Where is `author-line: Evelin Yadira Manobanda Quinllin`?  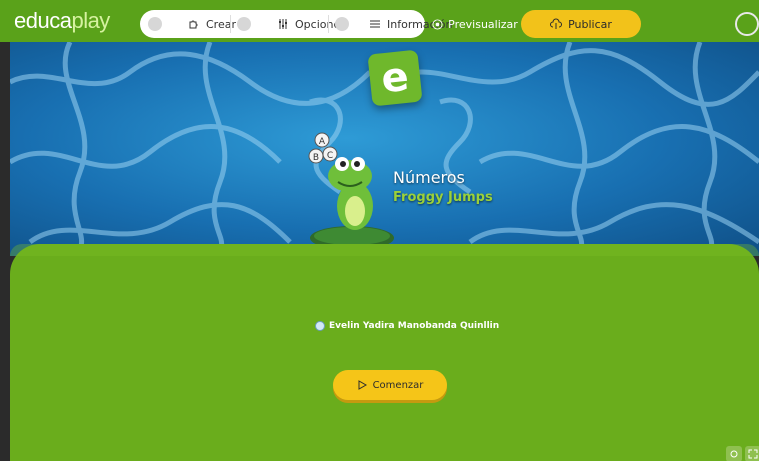
author-line: Evelin Yadira Manobanda Quinllin is located at coordinates (407, 326).